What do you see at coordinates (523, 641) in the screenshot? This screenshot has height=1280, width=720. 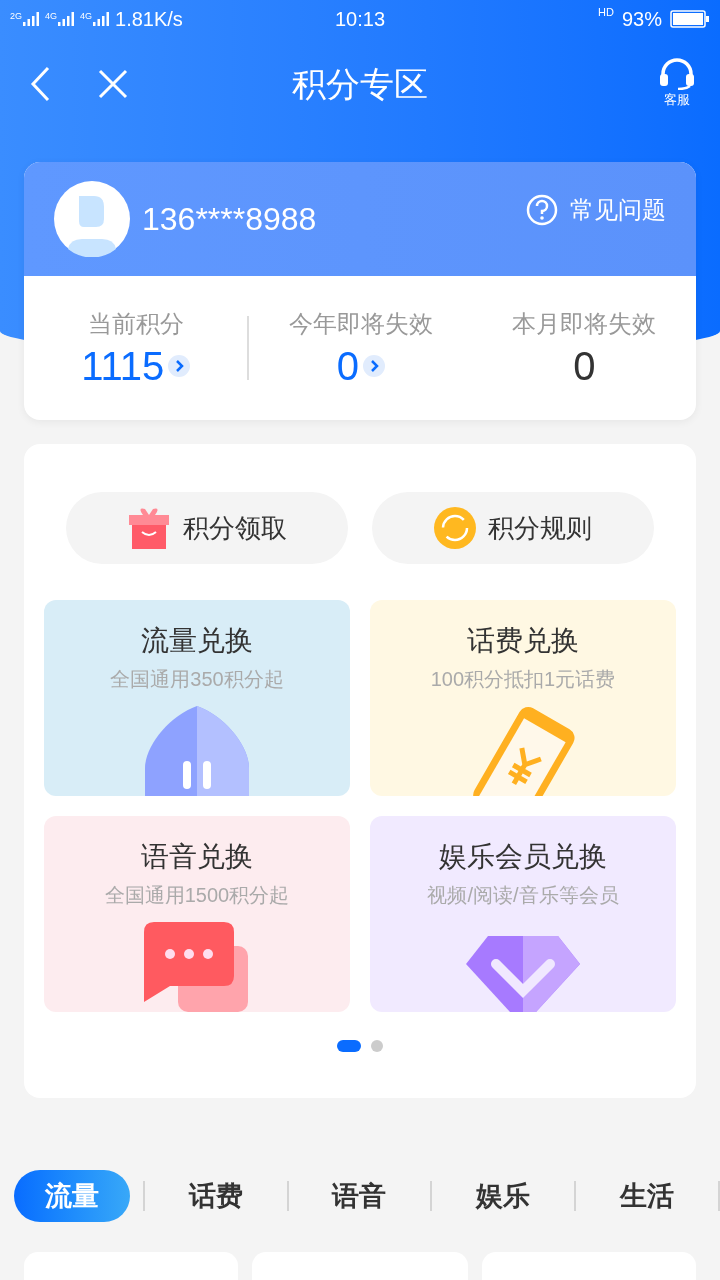 I see `tile-title: 话费兑换` at bounding box center [523, 641].